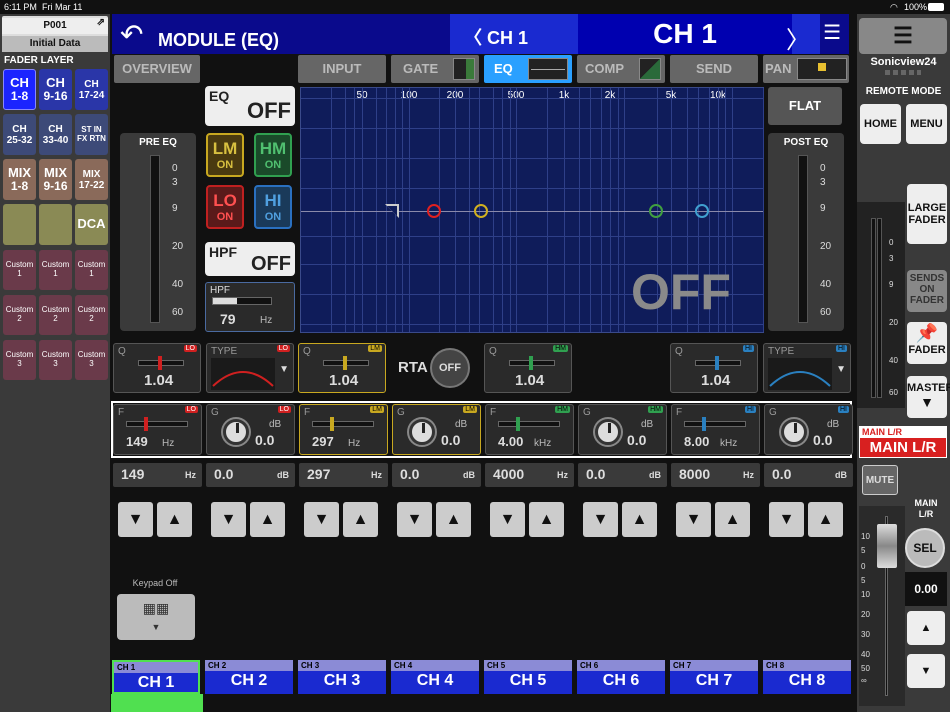 The height and width of the screenshot is (712, 950). I want to click on lo-band-point, so click(434, 211).